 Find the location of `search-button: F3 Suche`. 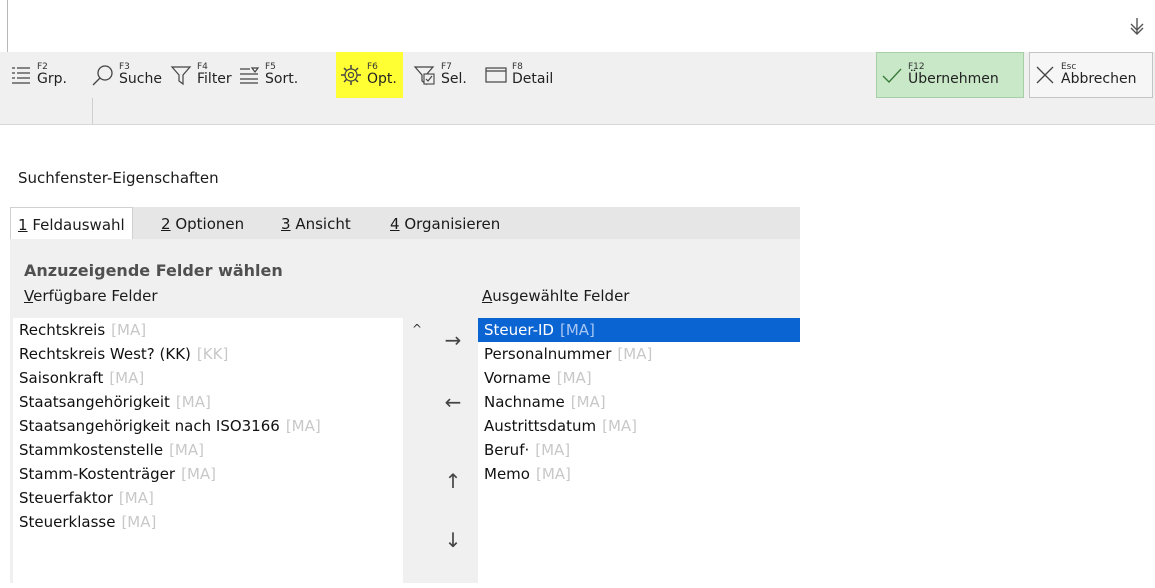

search-button: F3 Suche is located at coordinates (125, 75).